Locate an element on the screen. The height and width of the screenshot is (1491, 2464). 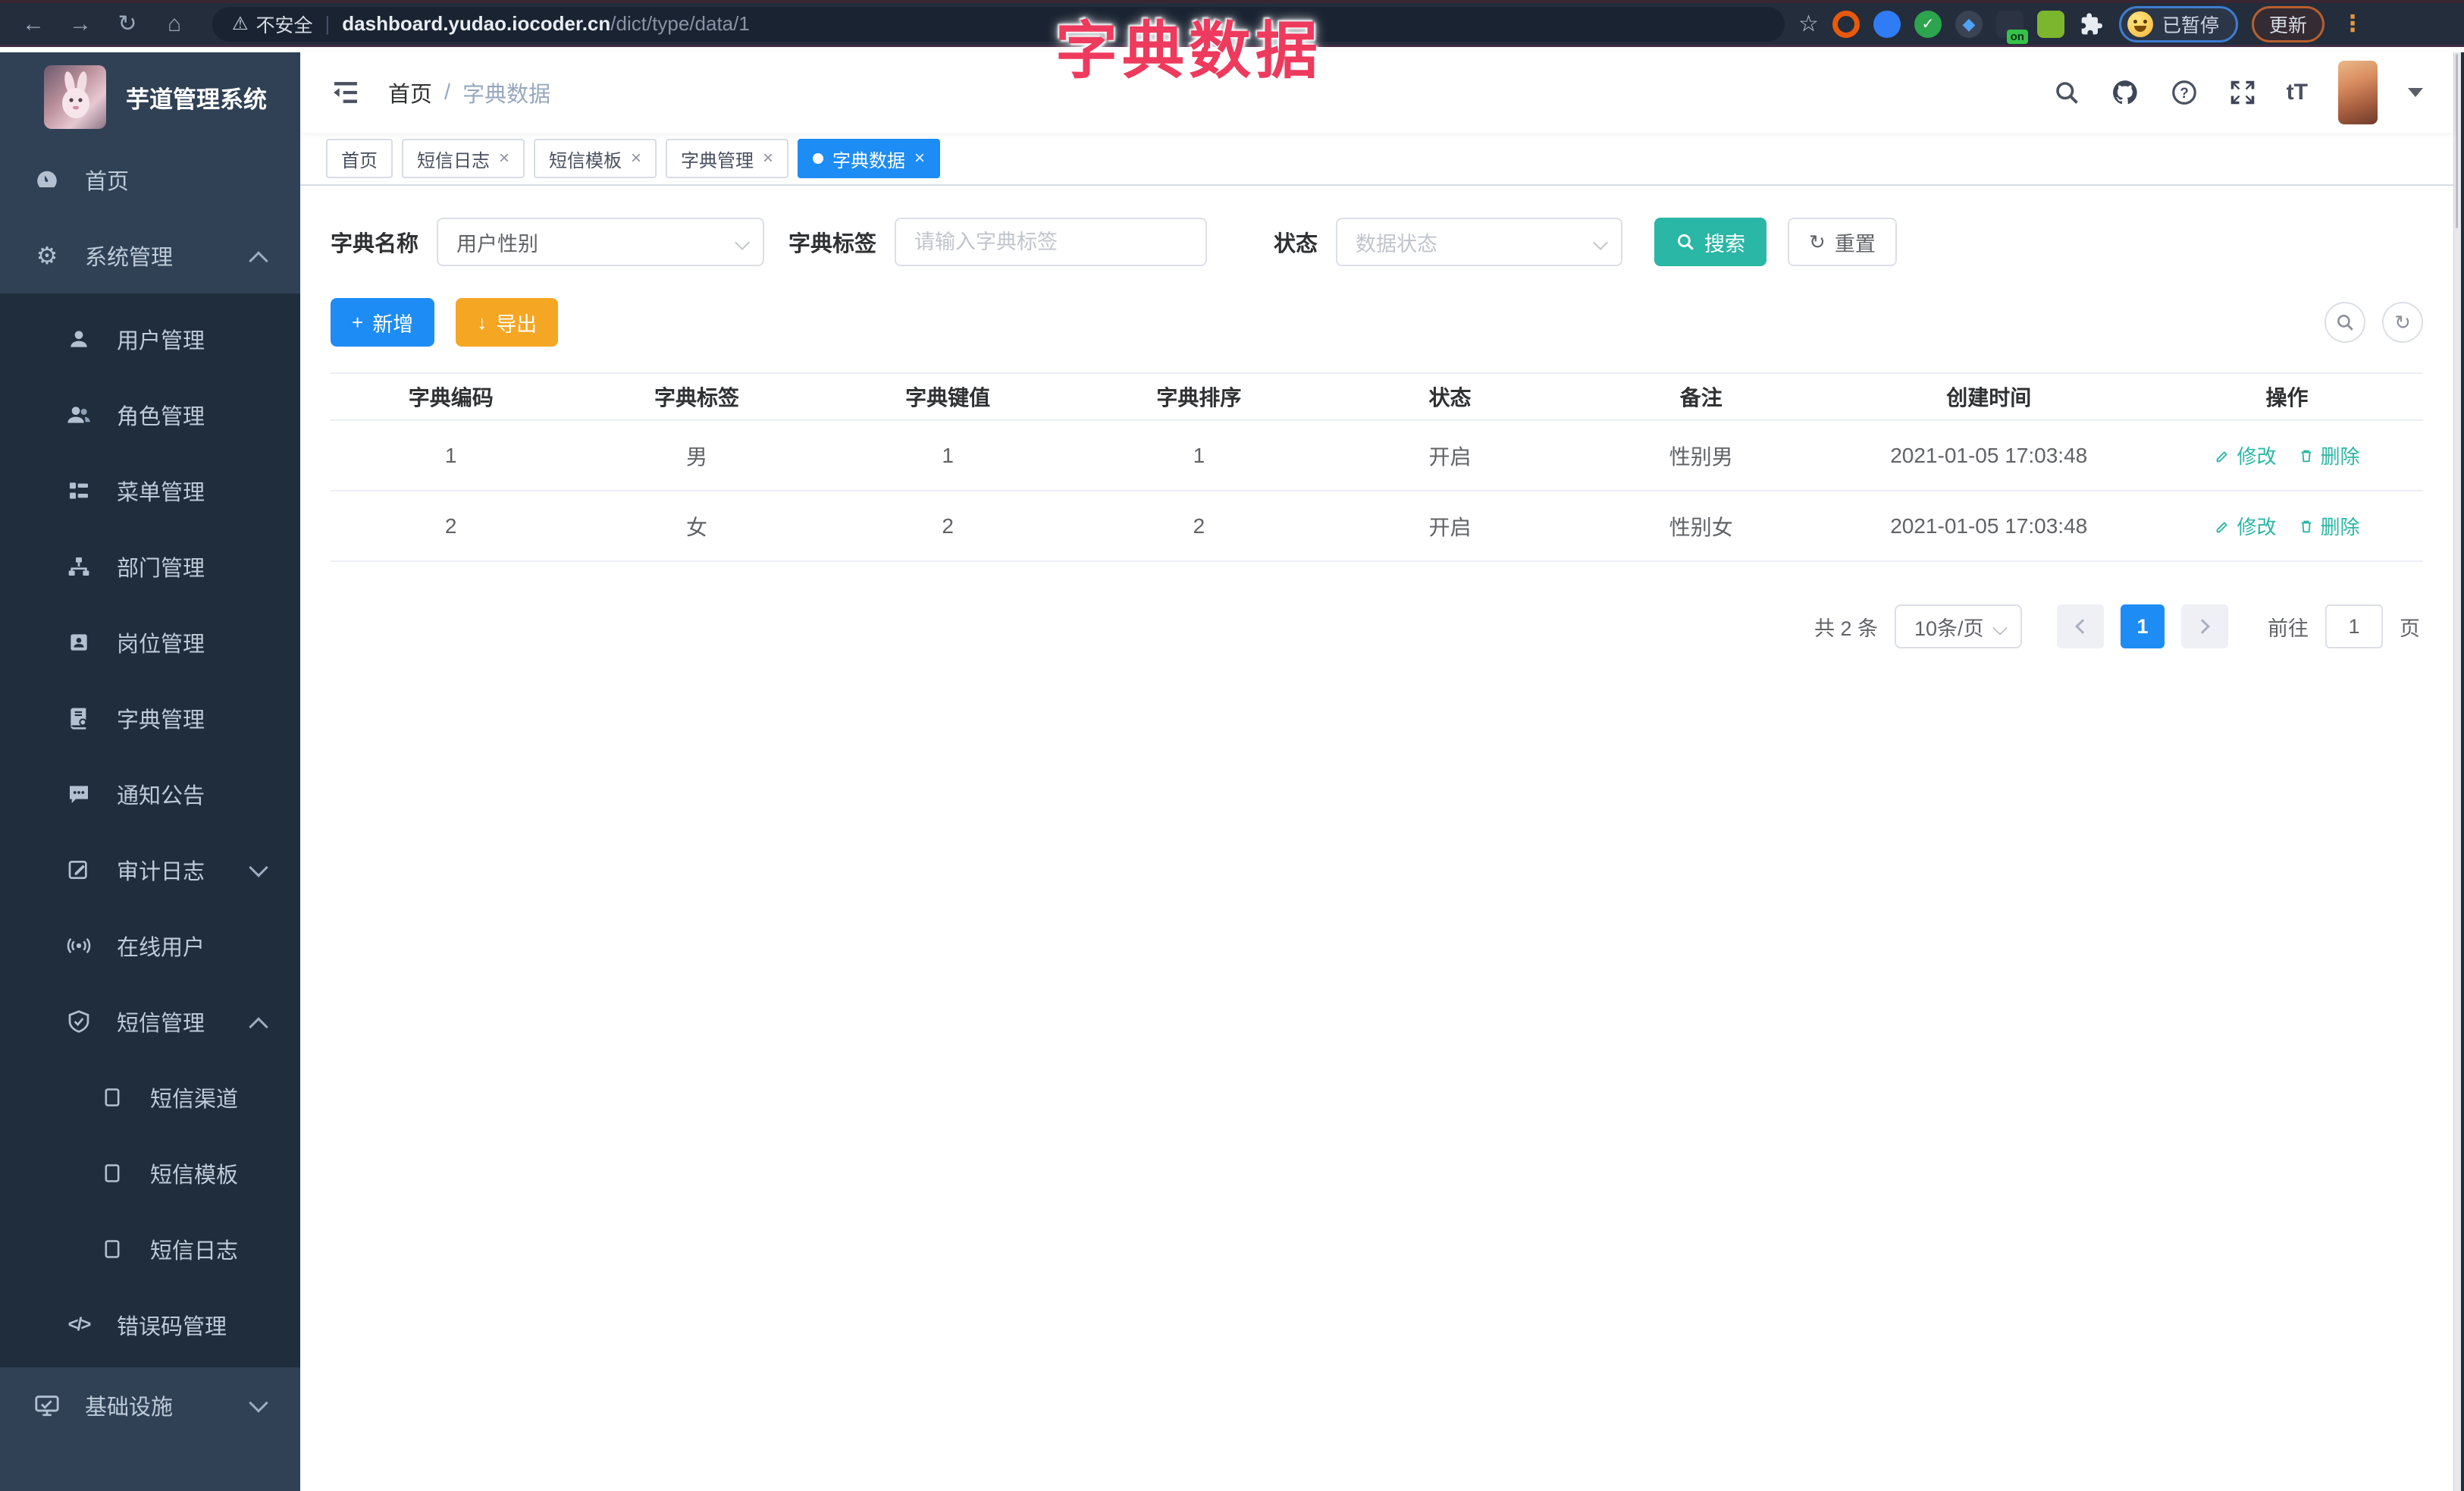
reset-button-label: 重置 is located at coordinates (1855, 244).